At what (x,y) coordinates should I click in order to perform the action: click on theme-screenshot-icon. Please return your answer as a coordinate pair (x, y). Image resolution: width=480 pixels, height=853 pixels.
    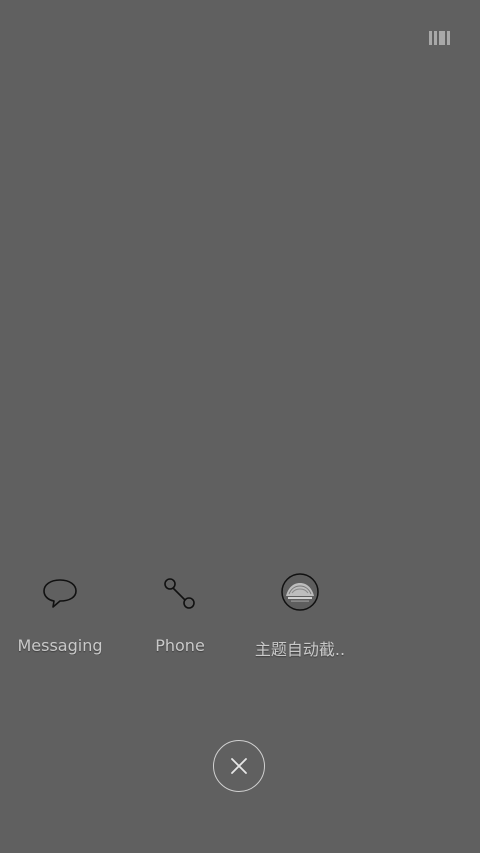
    Looking at the image, I should click on (300, 592).